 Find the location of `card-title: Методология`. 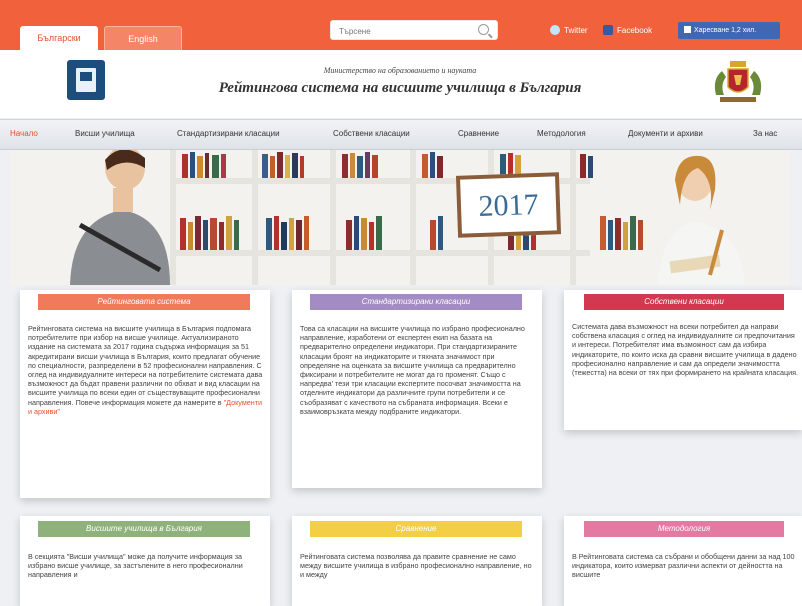

card-title: Методология is located at coordinates (684, 529).